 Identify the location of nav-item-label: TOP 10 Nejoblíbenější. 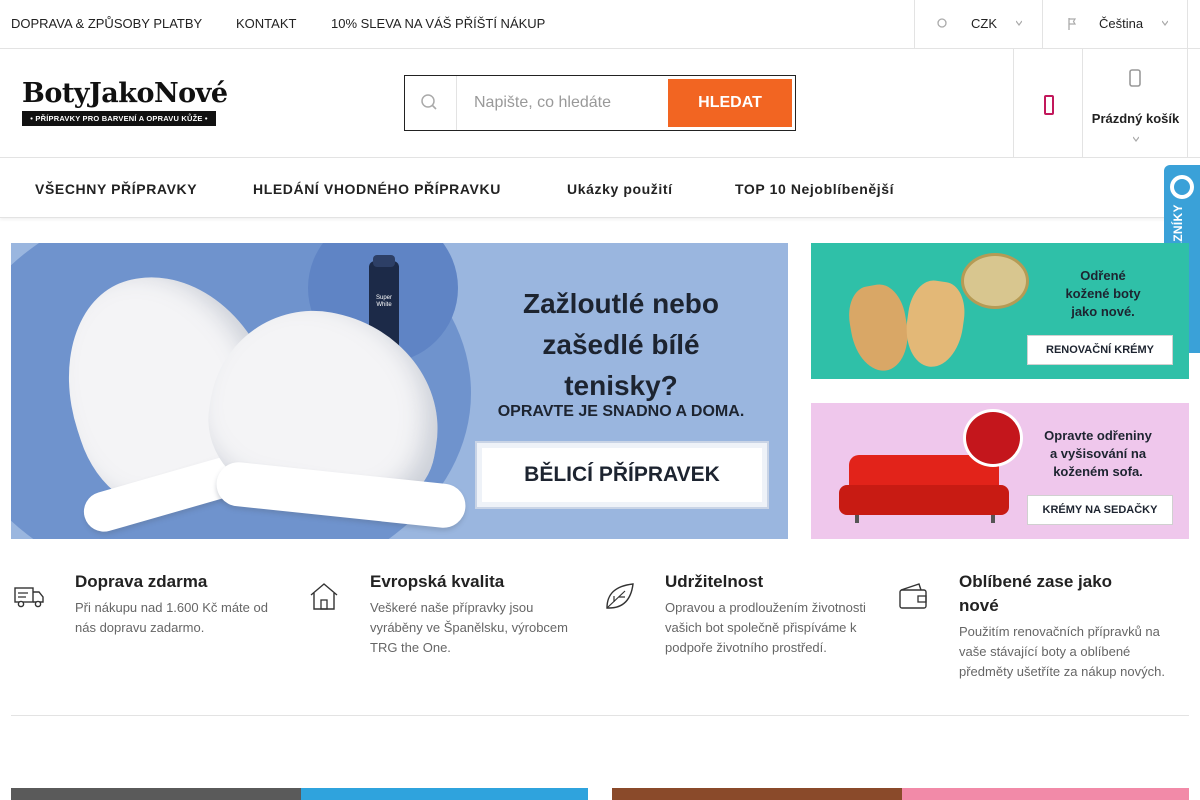
(815, 189).